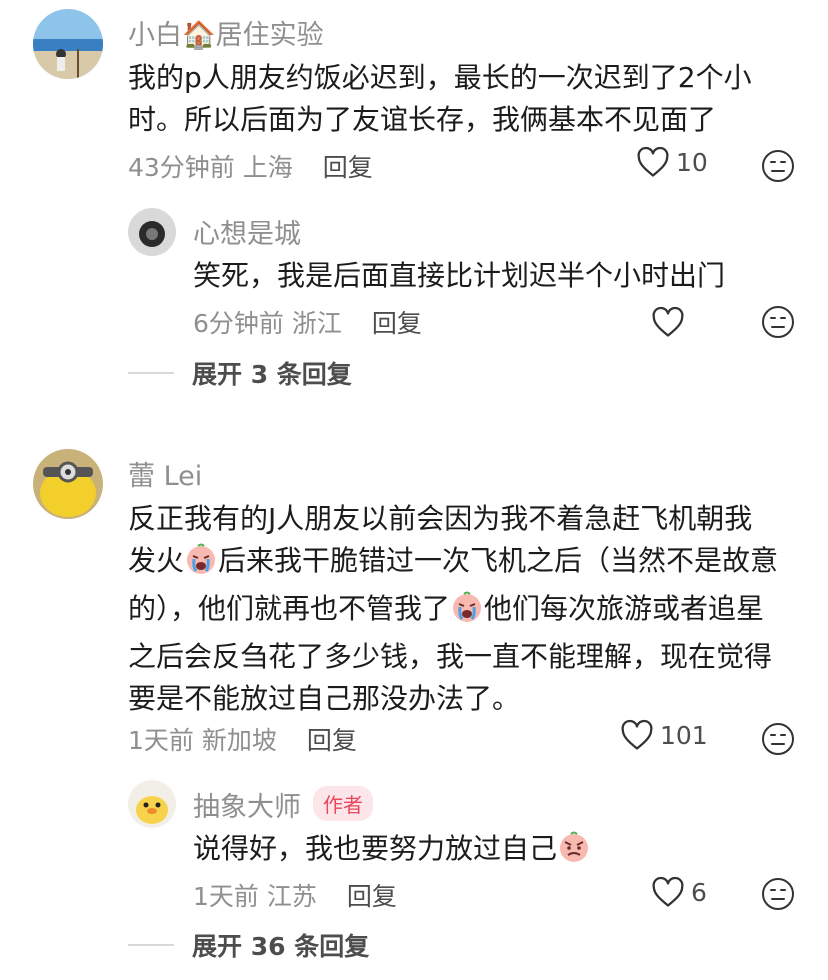 This screenshot has height=980, width=828. I want to click on username: 蕾 Lei, so click(165, 473).